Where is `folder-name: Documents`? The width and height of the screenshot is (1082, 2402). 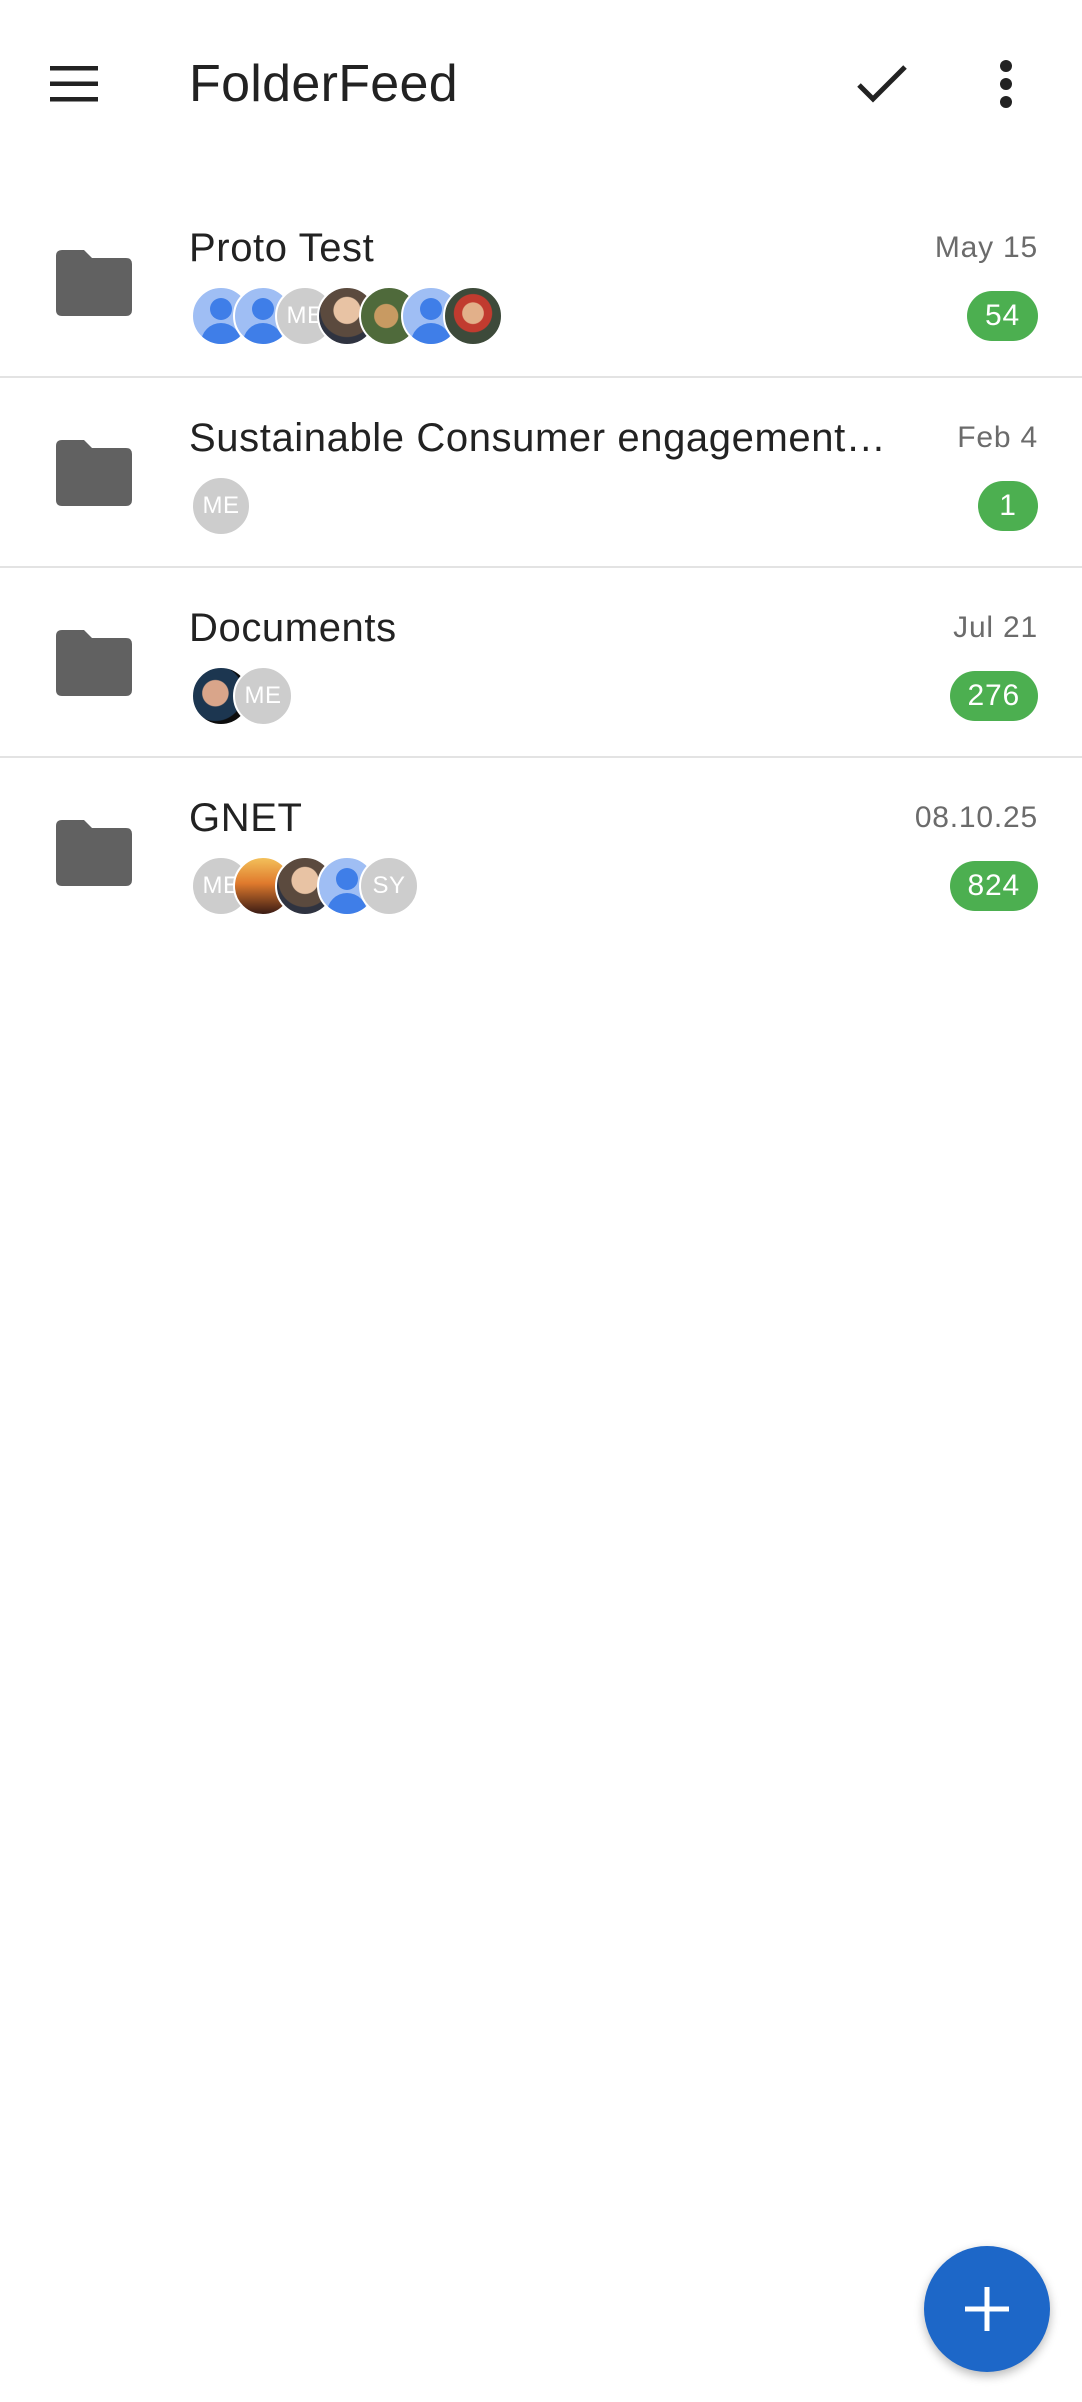 folder-name: Documents is located at coordinates (293, 628).